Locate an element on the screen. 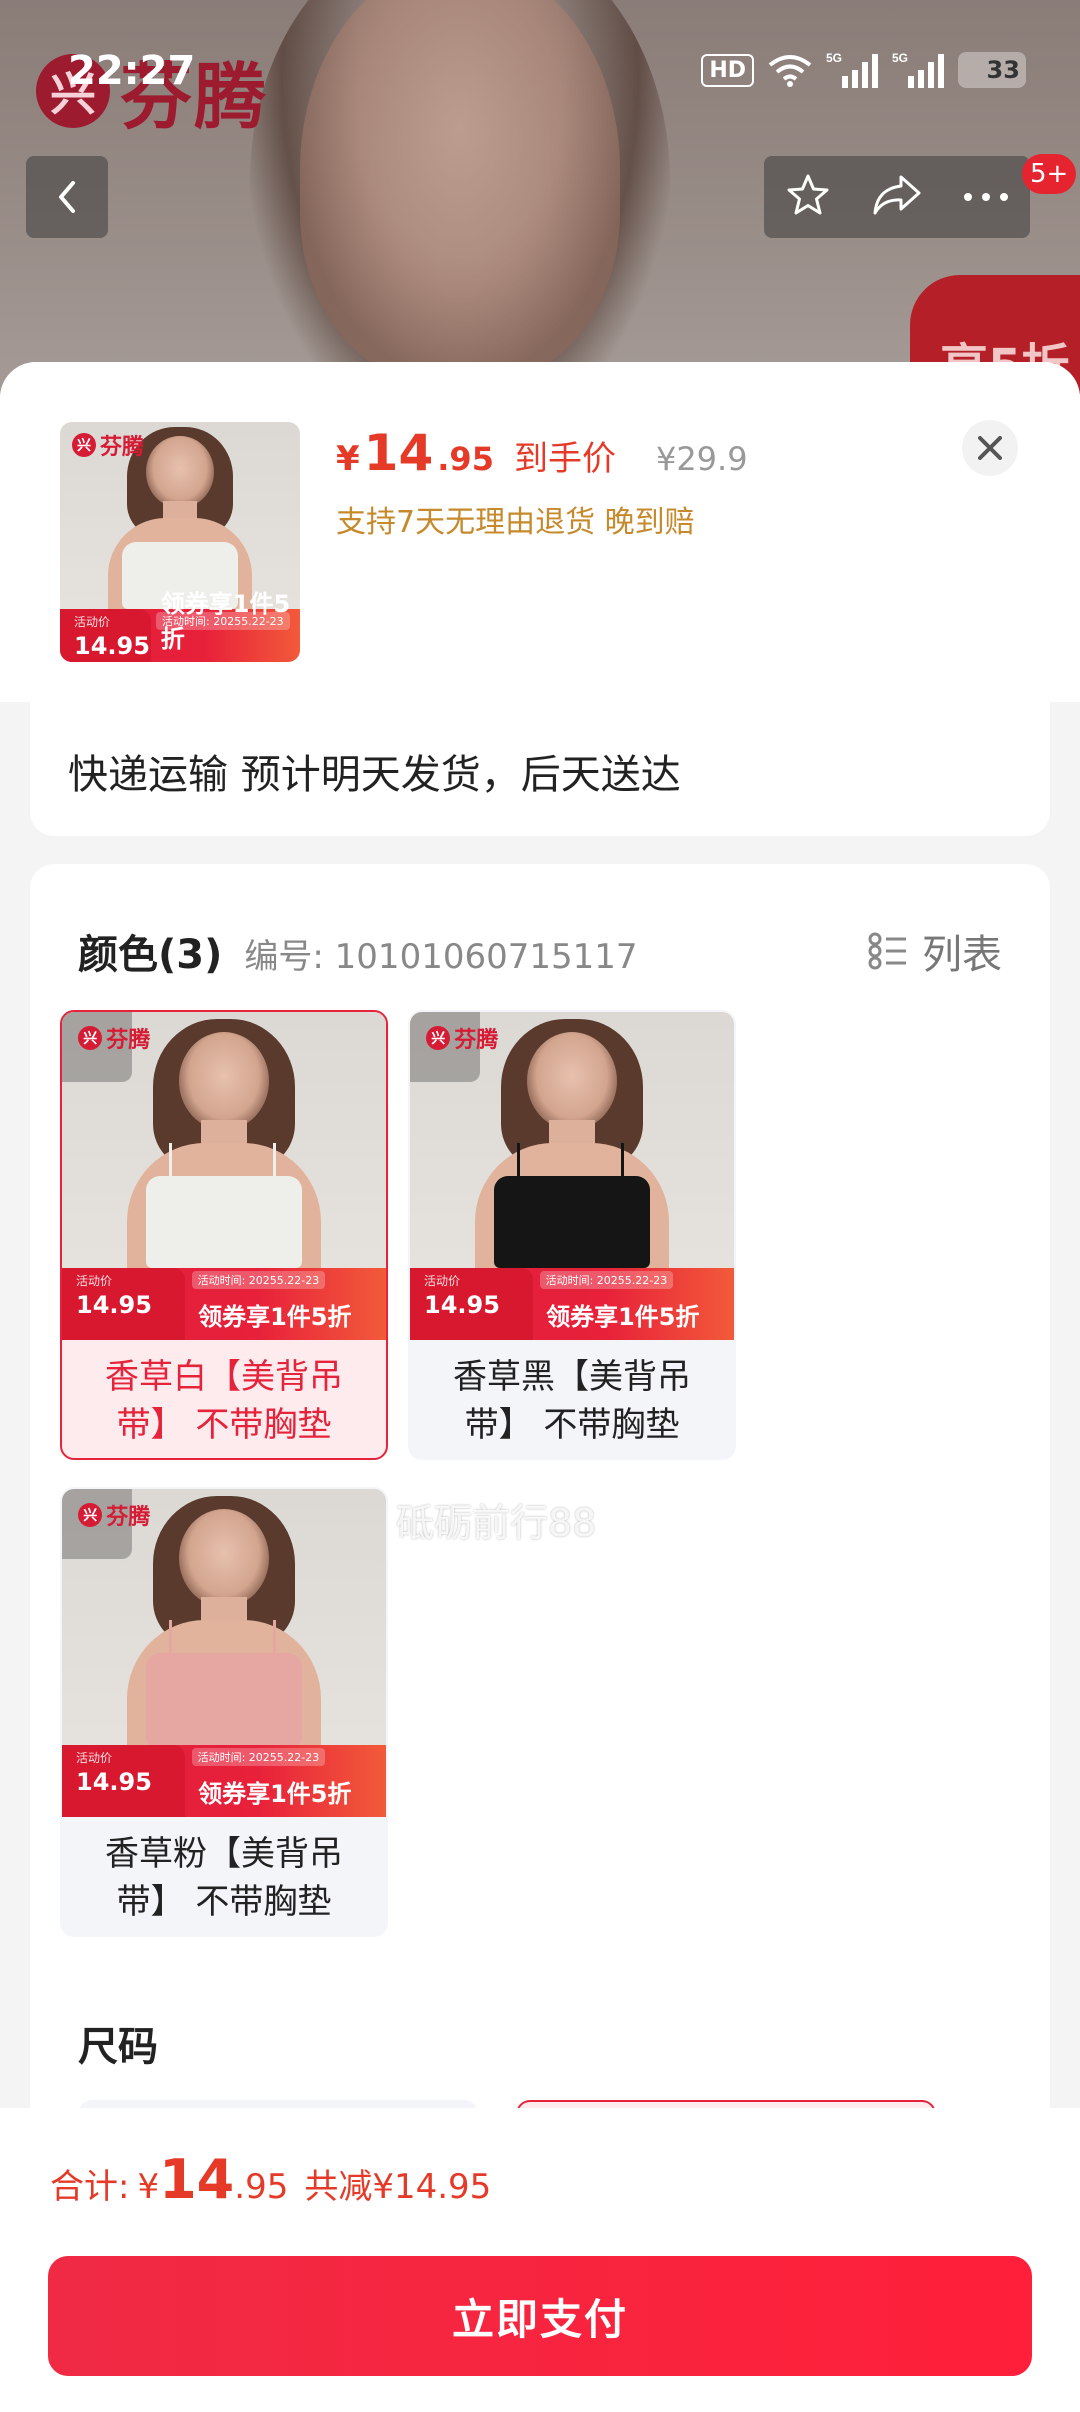 The width and height of the screenshot is (1080, 2412). more-icon is located at coordinates (986, 196).